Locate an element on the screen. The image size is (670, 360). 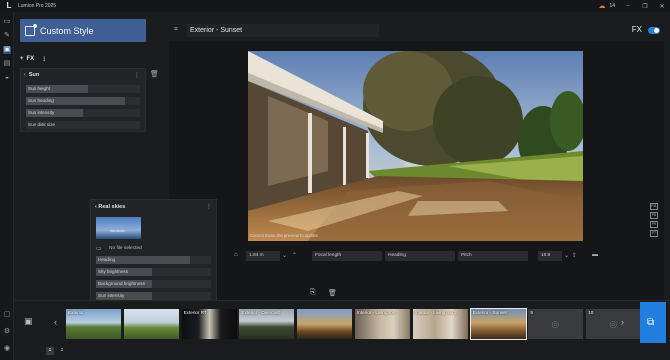
clip-thumbnail: ◎ 10 is located at coordinates (614, 324).